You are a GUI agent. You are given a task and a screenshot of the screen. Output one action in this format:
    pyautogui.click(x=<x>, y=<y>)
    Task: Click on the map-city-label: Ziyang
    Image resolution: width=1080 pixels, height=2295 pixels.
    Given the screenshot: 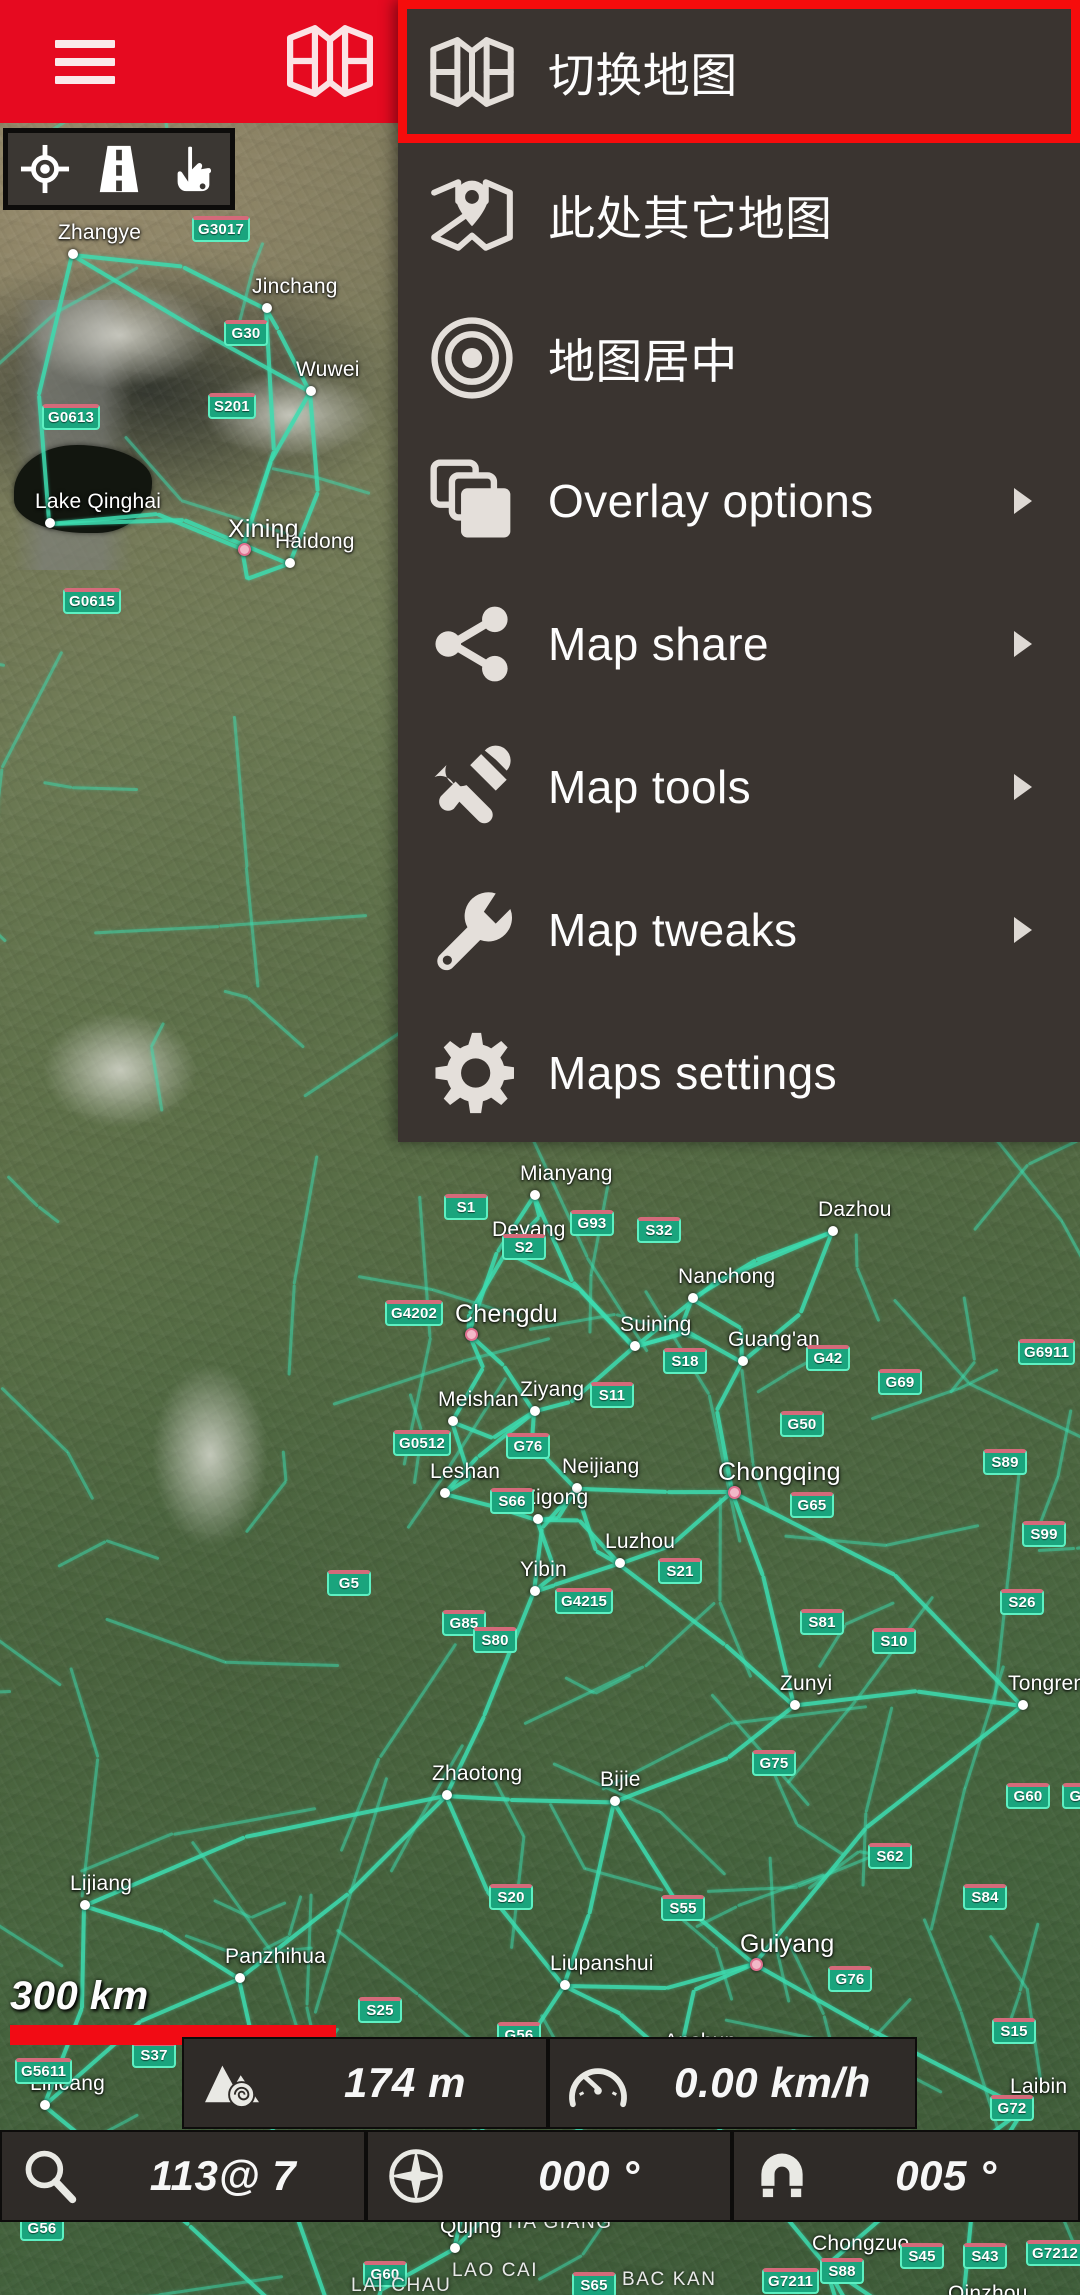 What is the action you would take?
    pyautogui.click(x=552, y=1389)
    